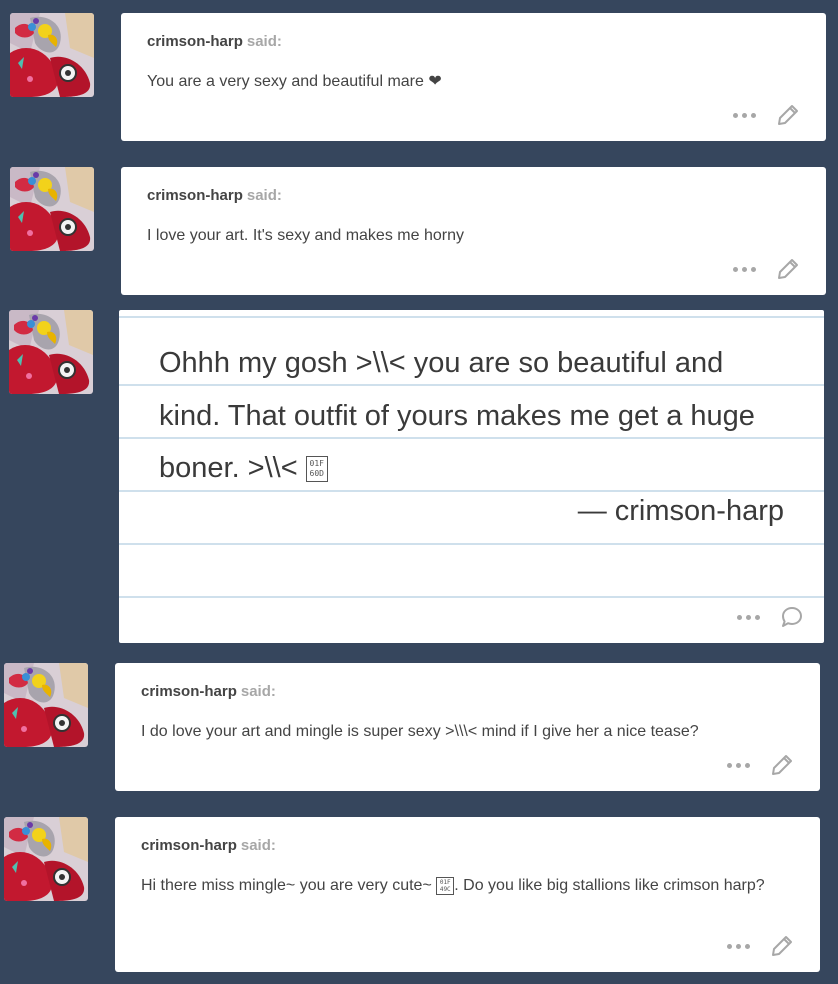 The width and height of the screenshot is (838, 984). Describe the element at coordinates (680, 511) in the screenshot. I see `note-signature: — crimson-harp` at that location.